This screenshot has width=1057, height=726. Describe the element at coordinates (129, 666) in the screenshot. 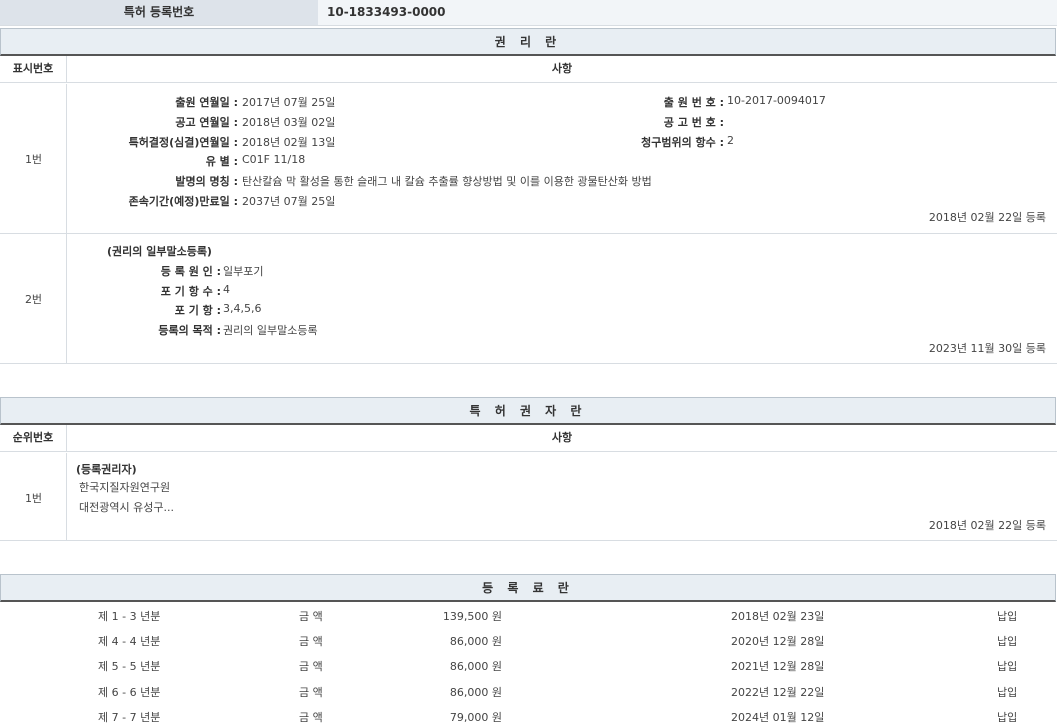

I see `fee-period: 제 5 - 5 년분` at that location.